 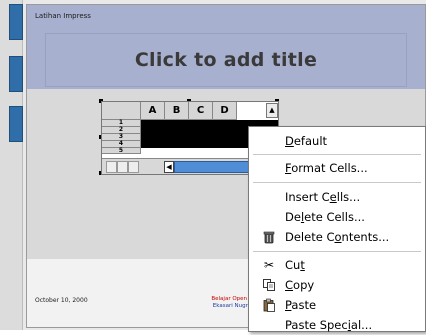 What do you see at coordinates (269, 265) in the screenshot?
I see `scissors-icon: ✂` at bounding box center [269, 265].